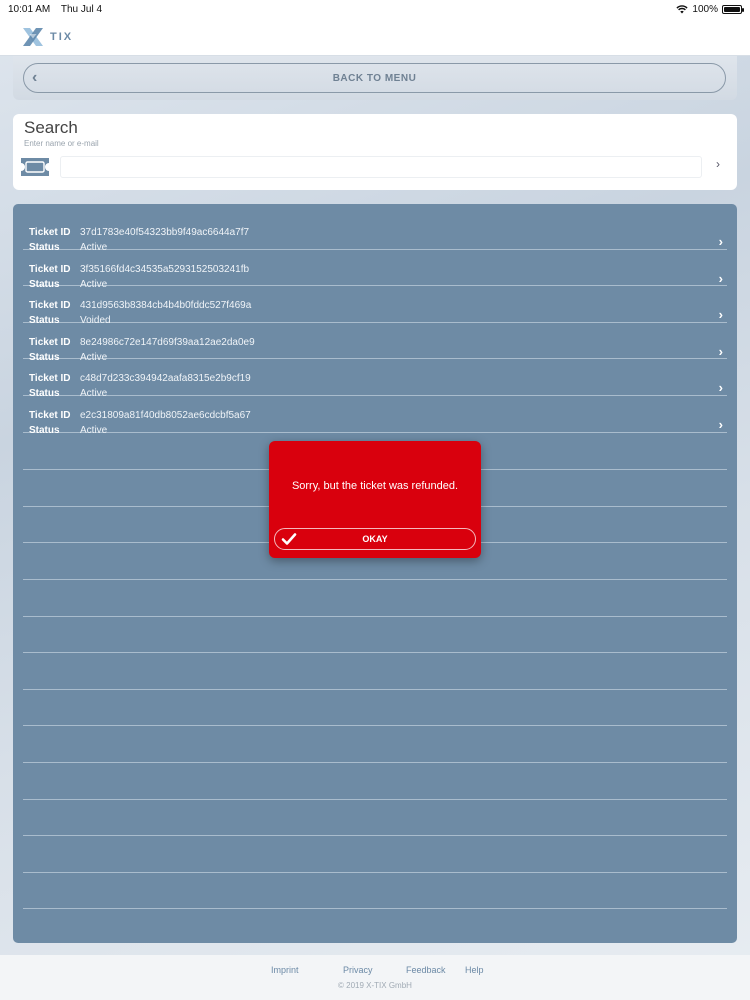 This screenshot has width=750, height=1000. What do you see at coordinates (166, 306) in the screenshot?
I see `ticket-id-value: 431d9563b8384cb4b4b0fddc527f469a` at bounding box center [166, 306].